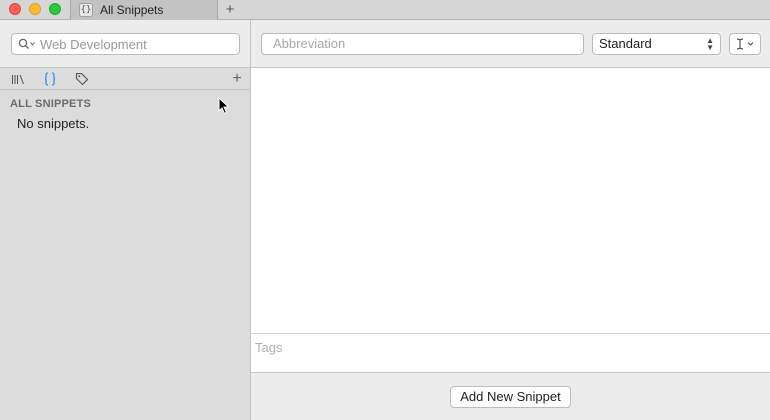 The height and width of the screenshot is (420, 770). I want to click on abbreviation-input: Abbreviation, so click(422, 44).